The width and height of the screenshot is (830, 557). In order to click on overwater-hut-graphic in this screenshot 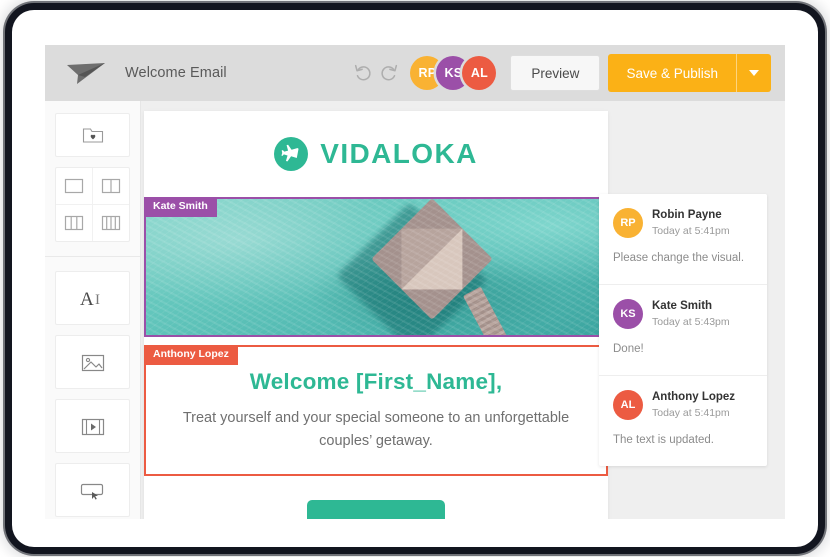, I will do `click(425, 267)`.